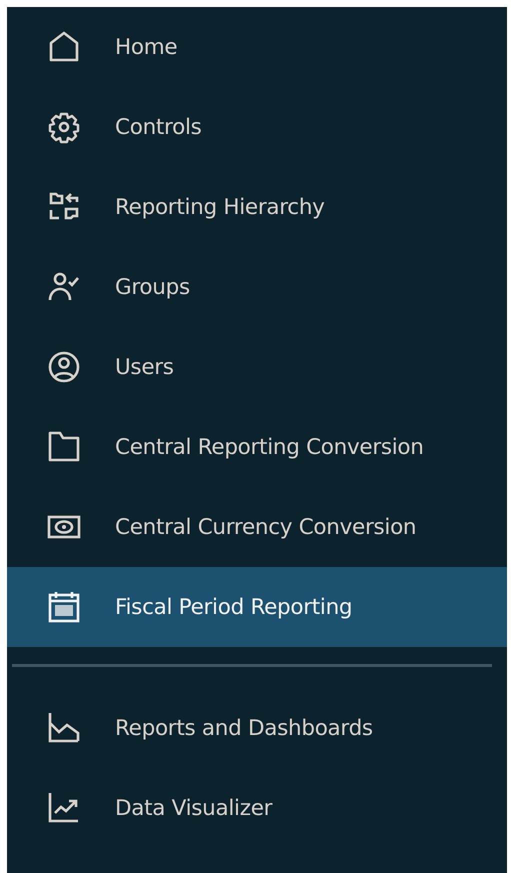 The height and width of the screenshot is (873, 511). What do you see at coordinates (257, 728) in the screenshot?
I see `sidebar-item: Reports and Dashboards` at bounding box center [257, 728].